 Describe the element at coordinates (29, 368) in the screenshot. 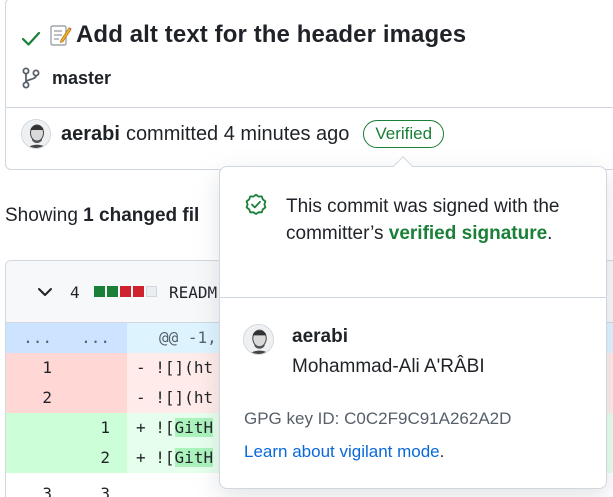

I see `line-number-old: 1` at that location.